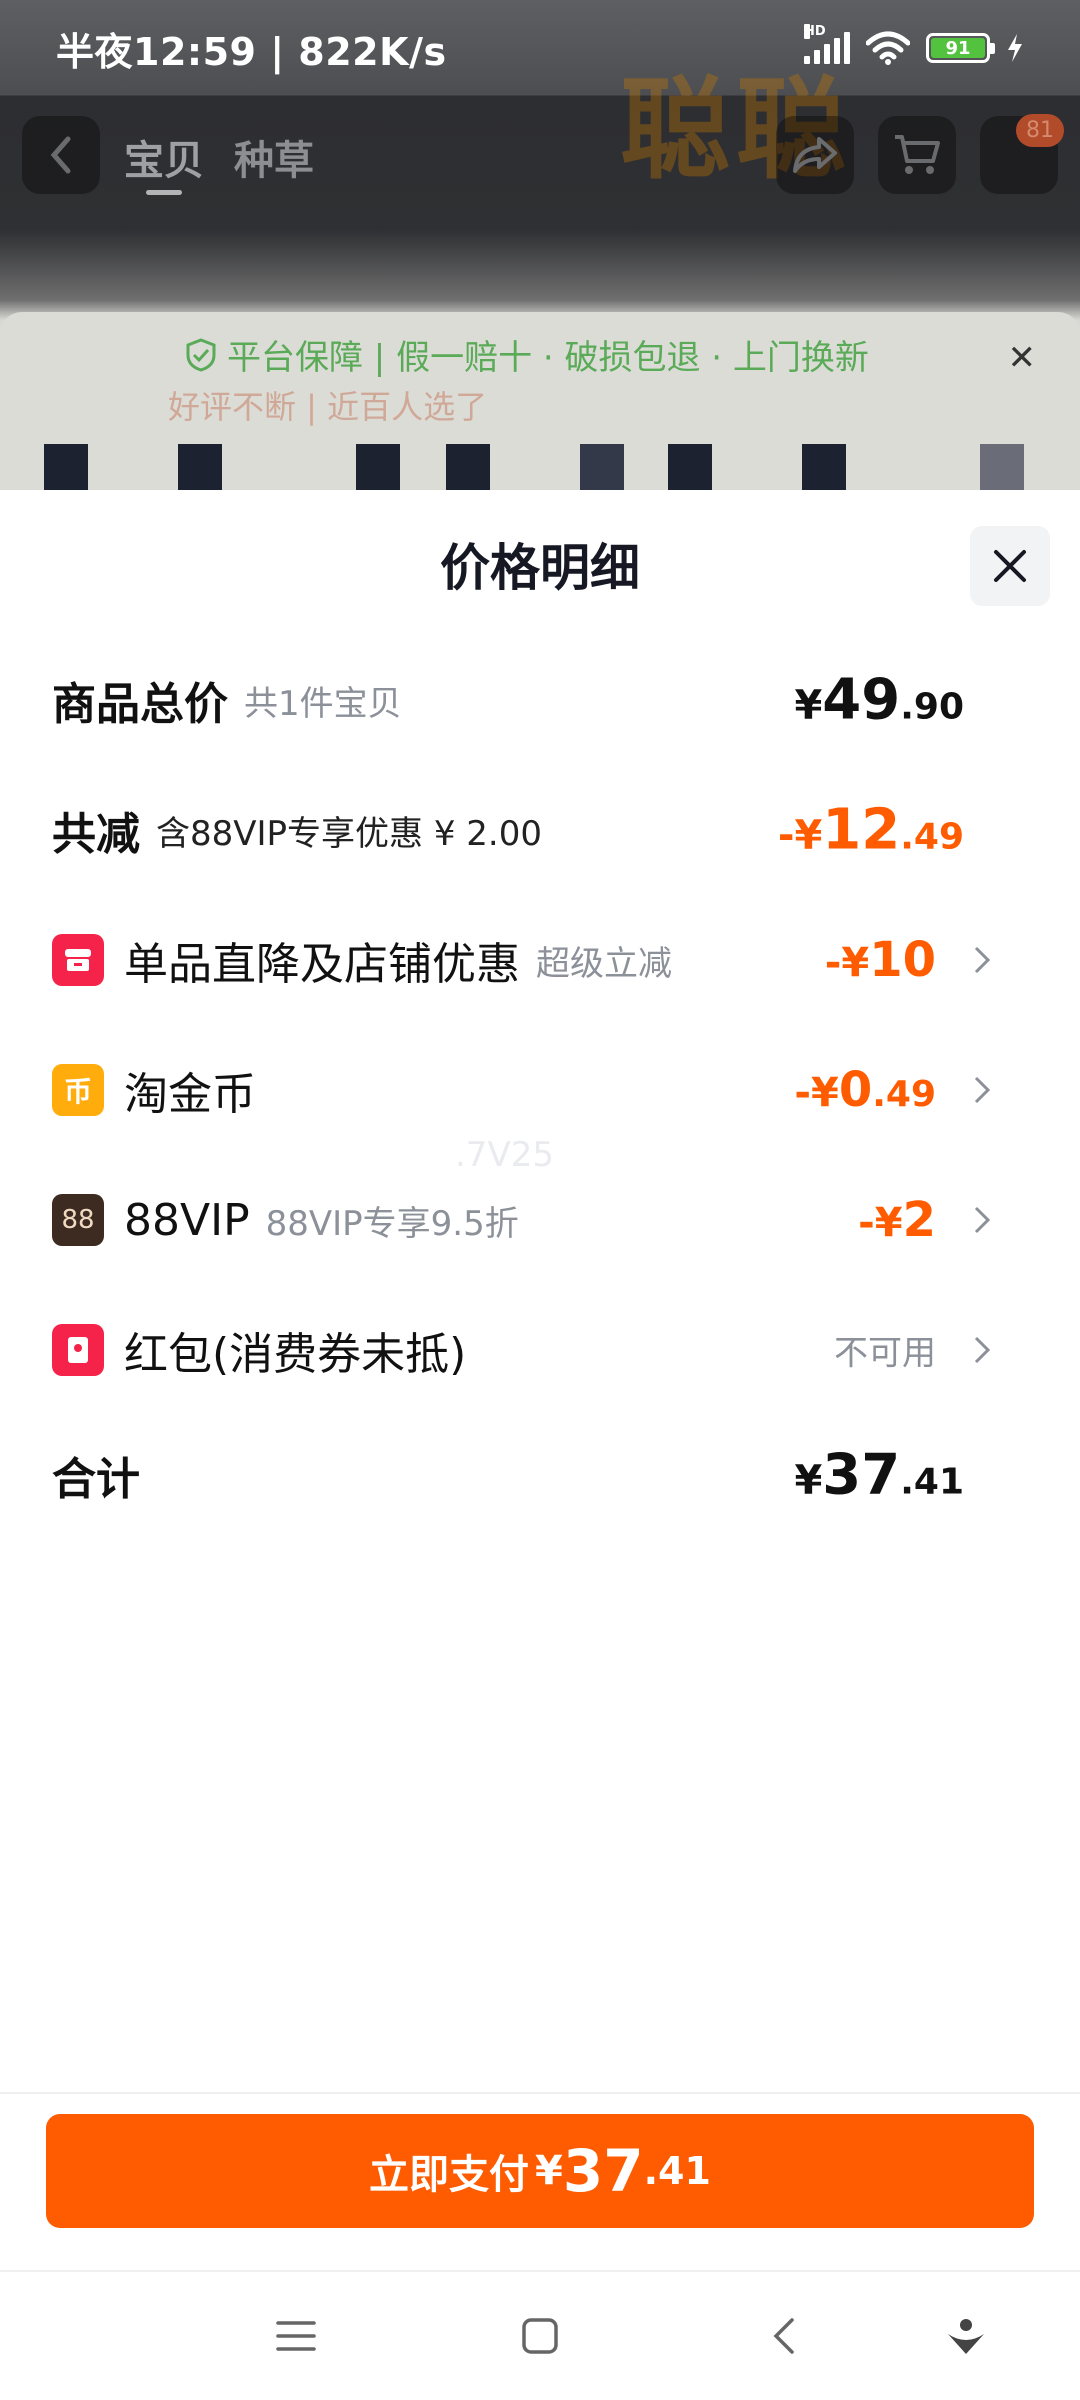  I want to click on row-88vip: 88 88VIP 88VIP专享9.5折 -¥2, so click(540, 1220).